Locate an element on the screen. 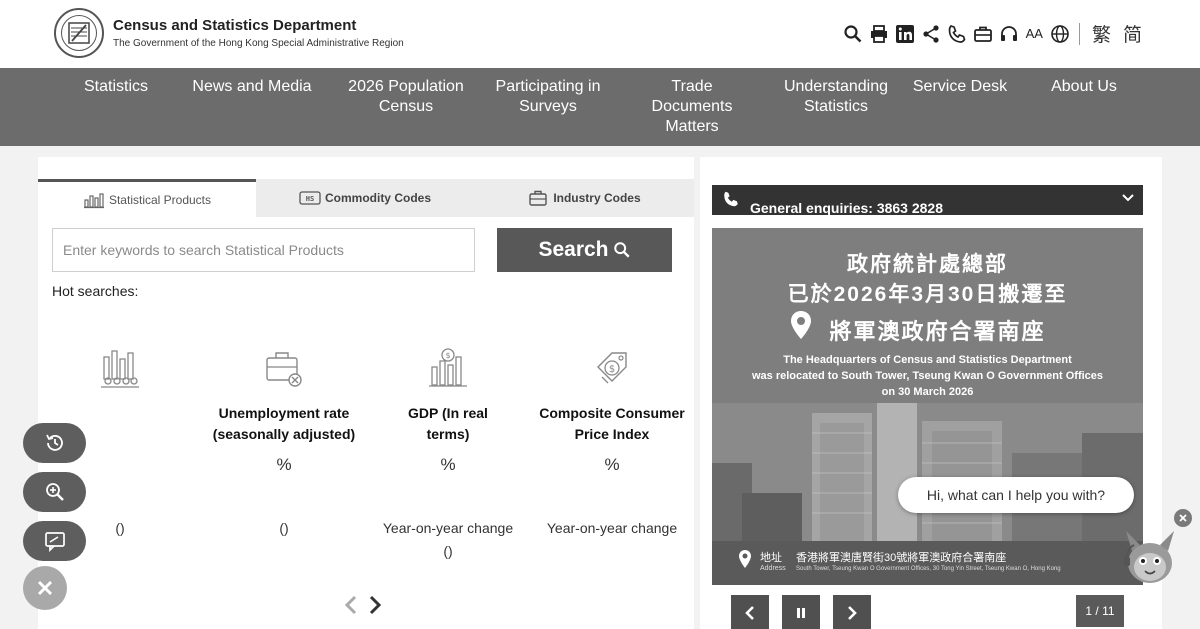  banner-heading-line3: 將軍澳政府合署南座 is located at coordinates (937, 331).